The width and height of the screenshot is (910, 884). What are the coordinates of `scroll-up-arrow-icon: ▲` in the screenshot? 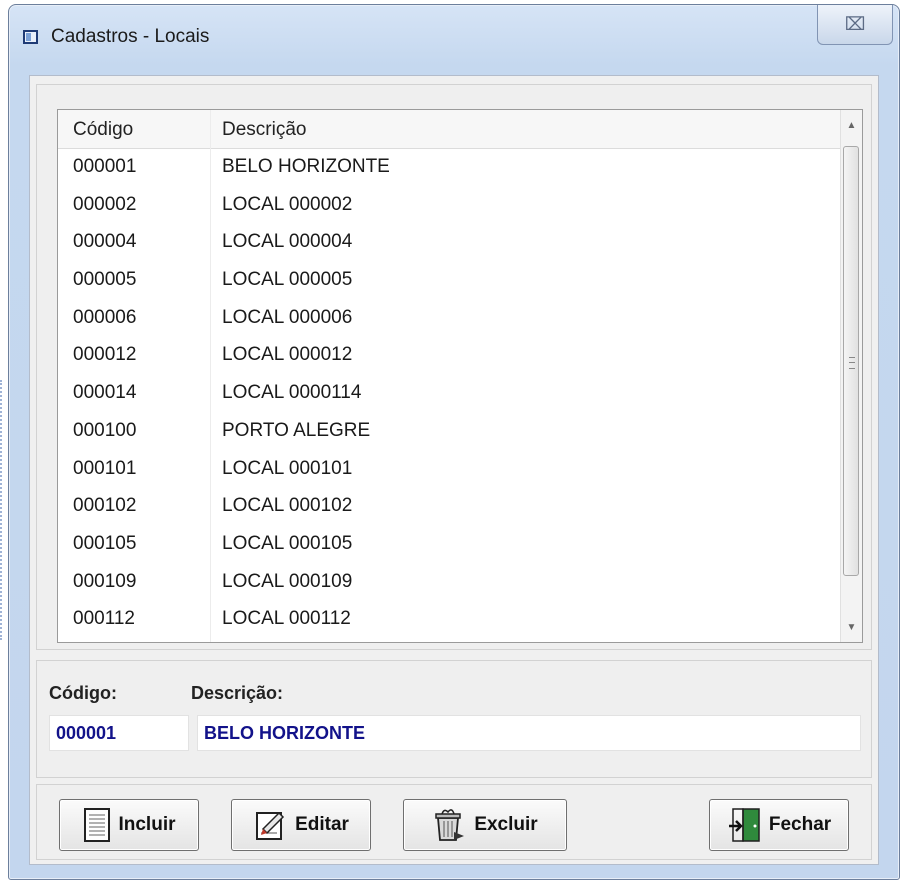 It's located at (851, 126).